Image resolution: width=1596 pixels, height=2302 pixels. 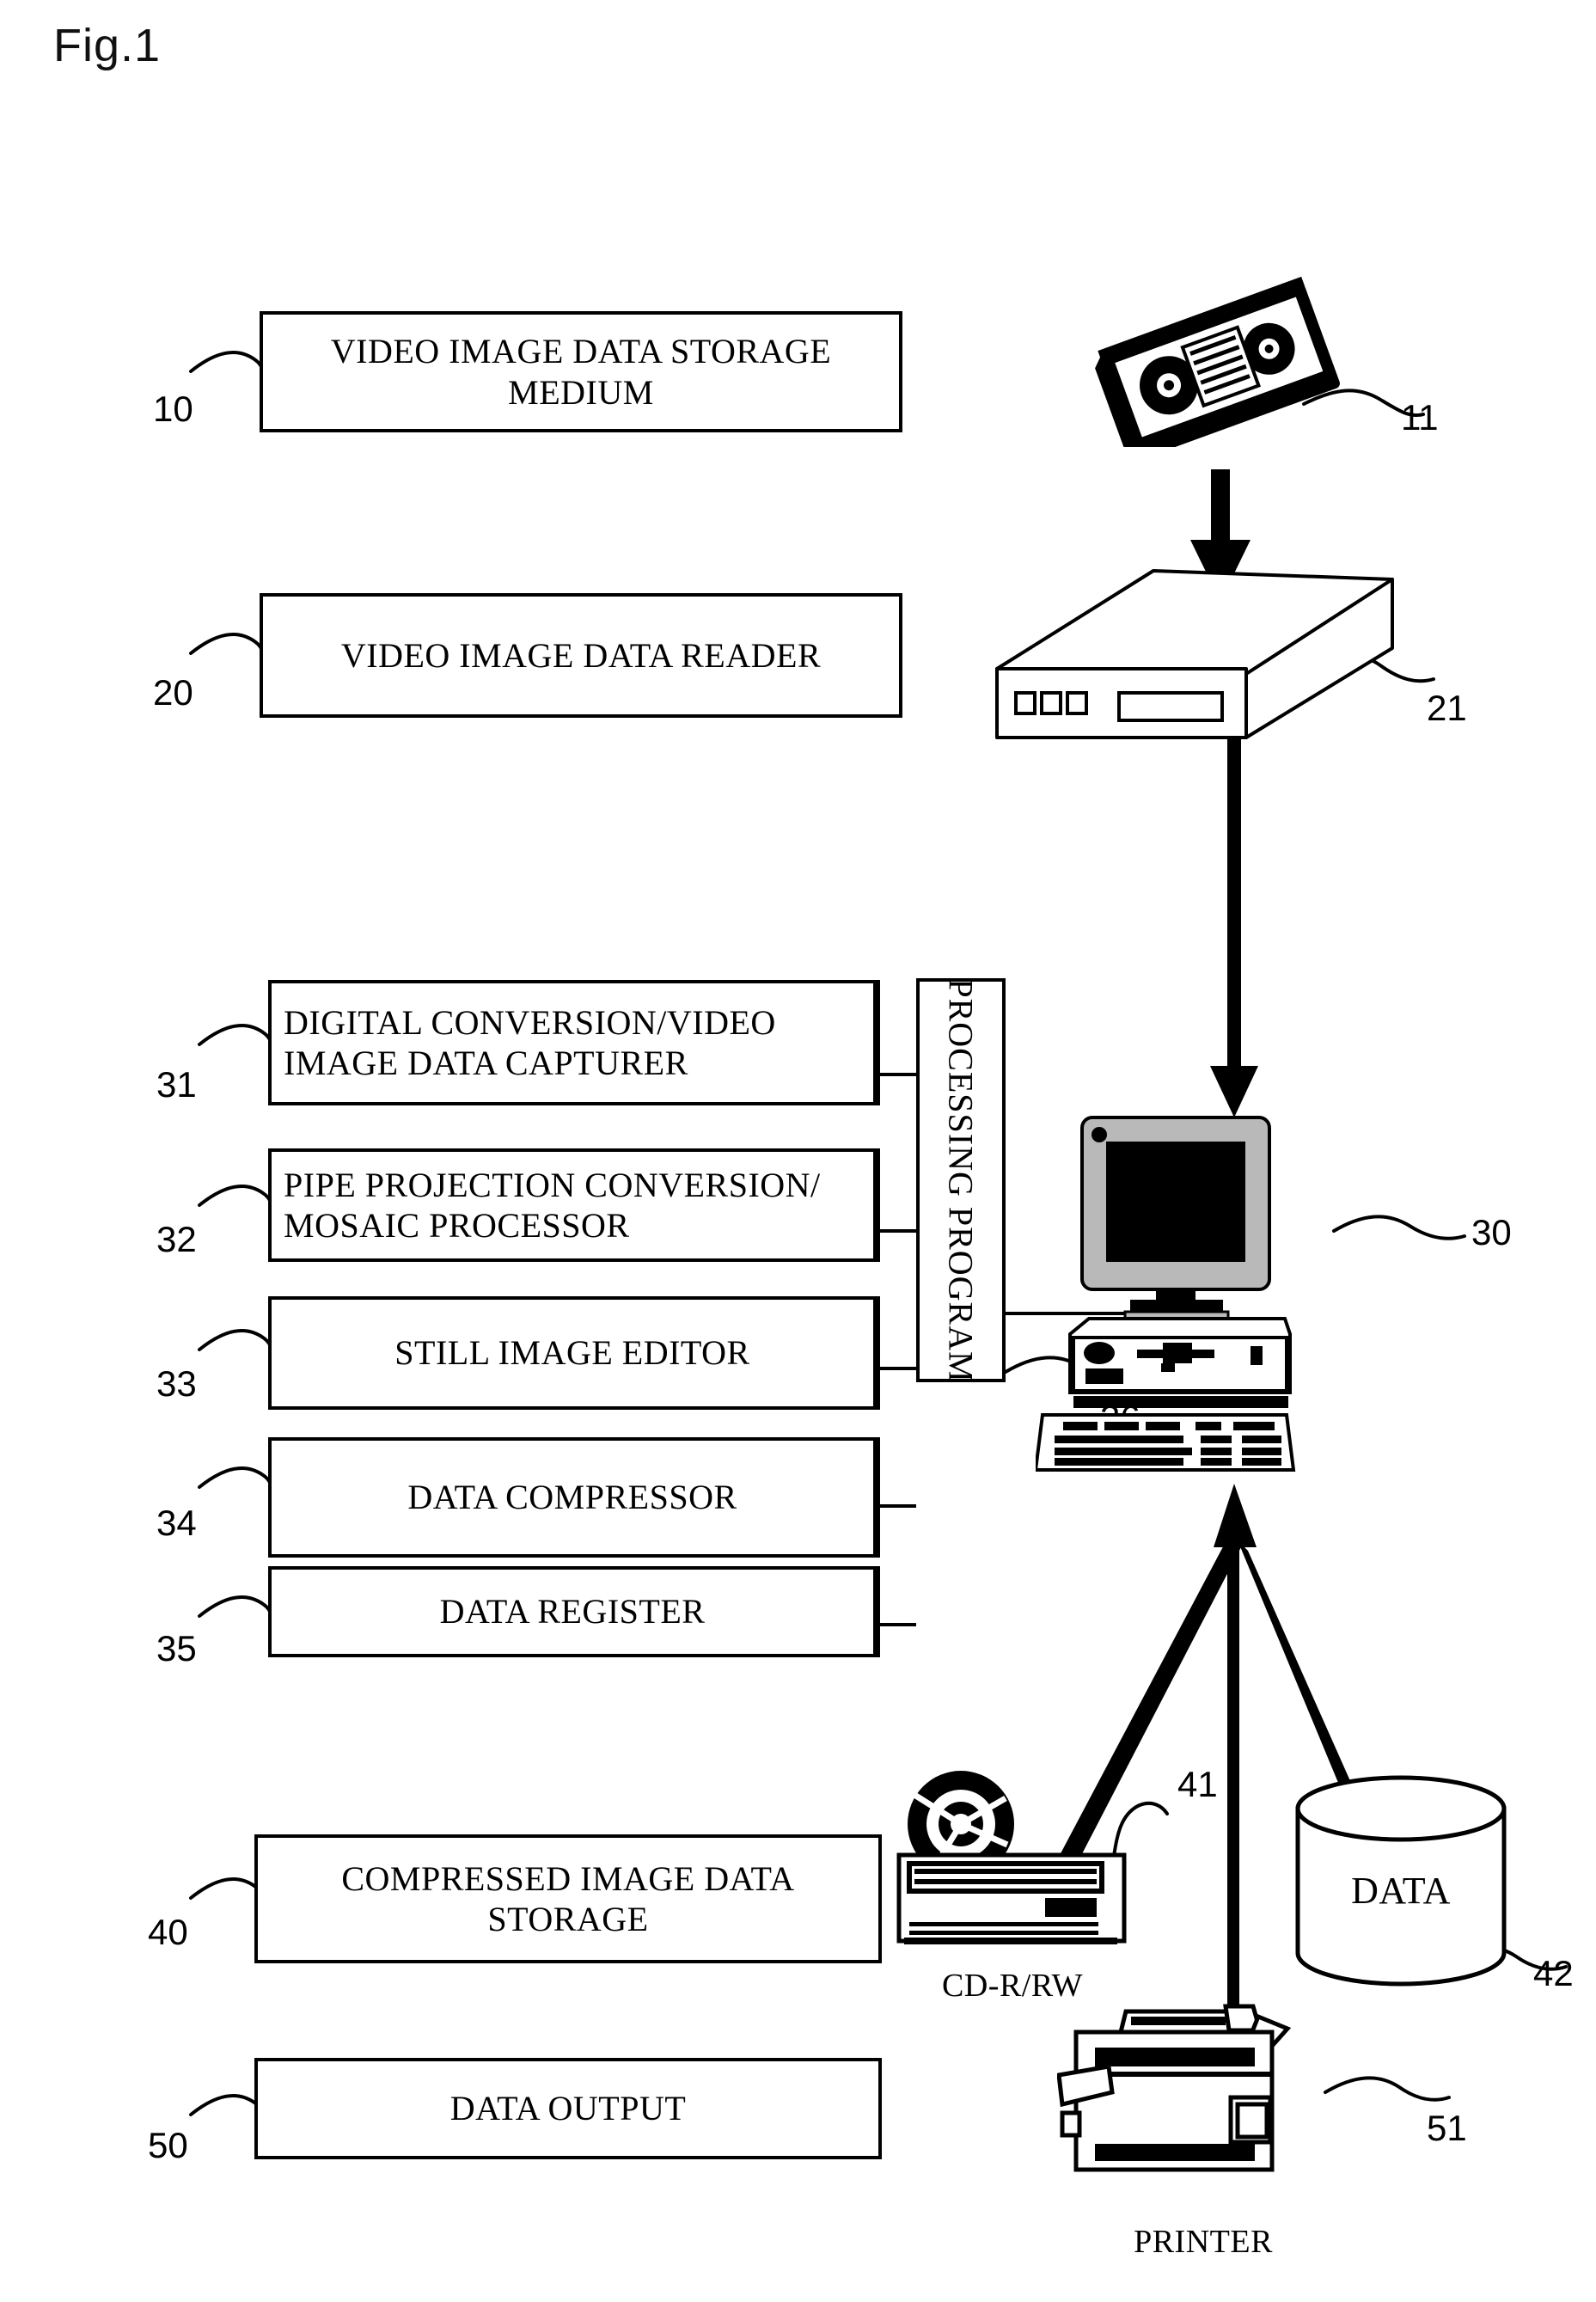 I want to click on ref-21: 21, so click(x=1447, y=708).